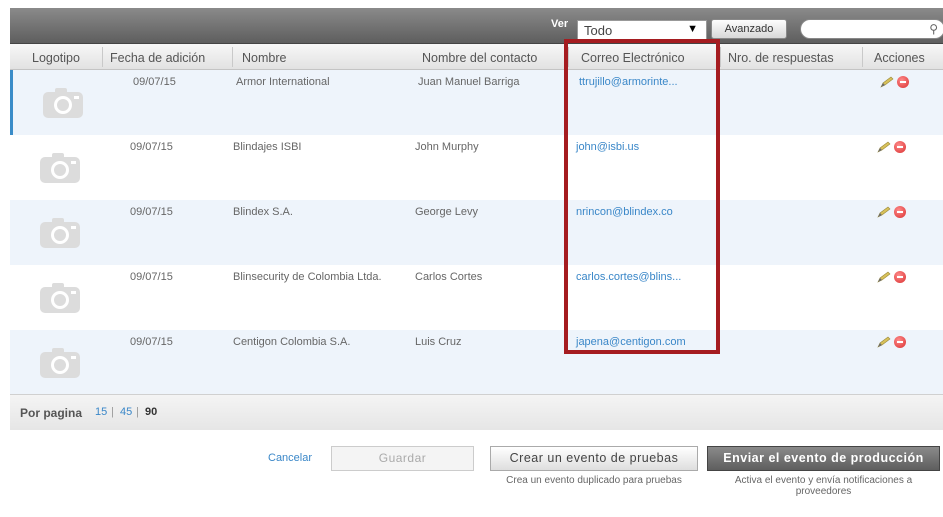 The width and height of the screenshot is (943, 517). What do you see at coordinates (263, 212) in the screenshot?
I see `row-name: Blindex S.A.` at bounding box center [263, 212].